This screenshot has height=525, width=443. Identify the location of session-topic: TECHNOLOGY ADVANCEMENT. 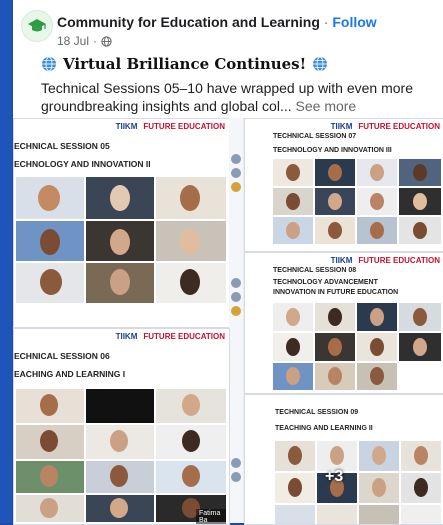
(325, 282).